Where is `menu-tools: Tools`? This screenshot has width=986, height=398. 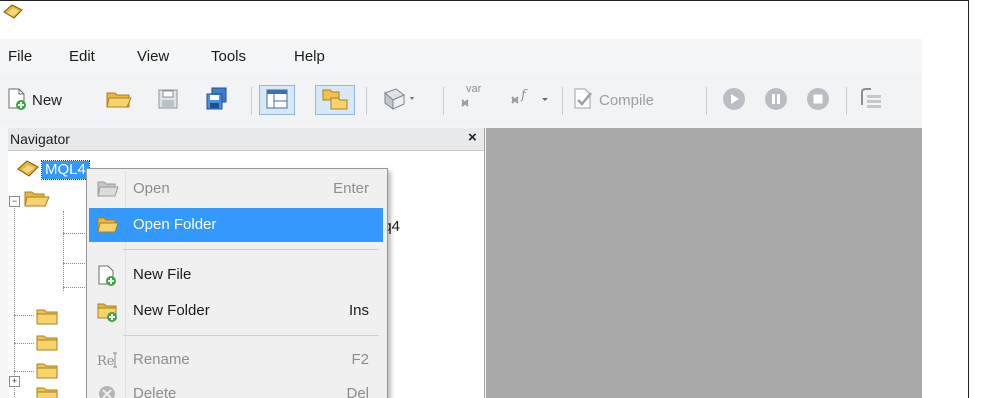 menu-tools: Tools is located at coordinates (228, 56).